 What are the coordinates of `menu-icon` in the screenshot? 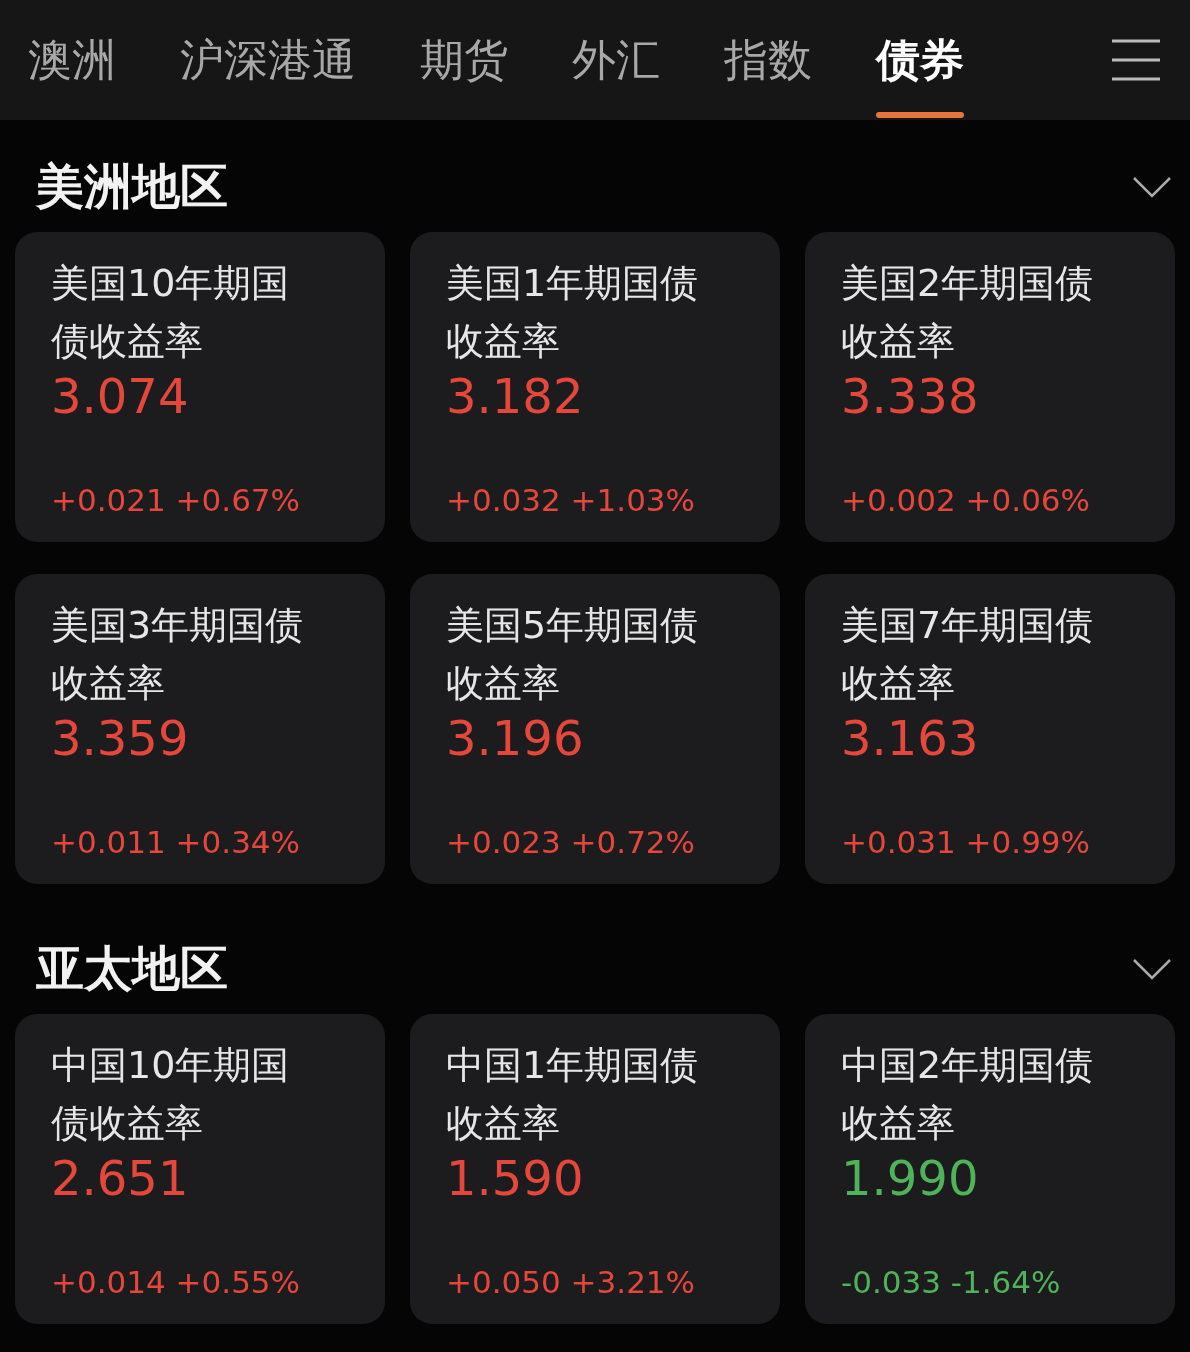 It's located at (1136, 60).